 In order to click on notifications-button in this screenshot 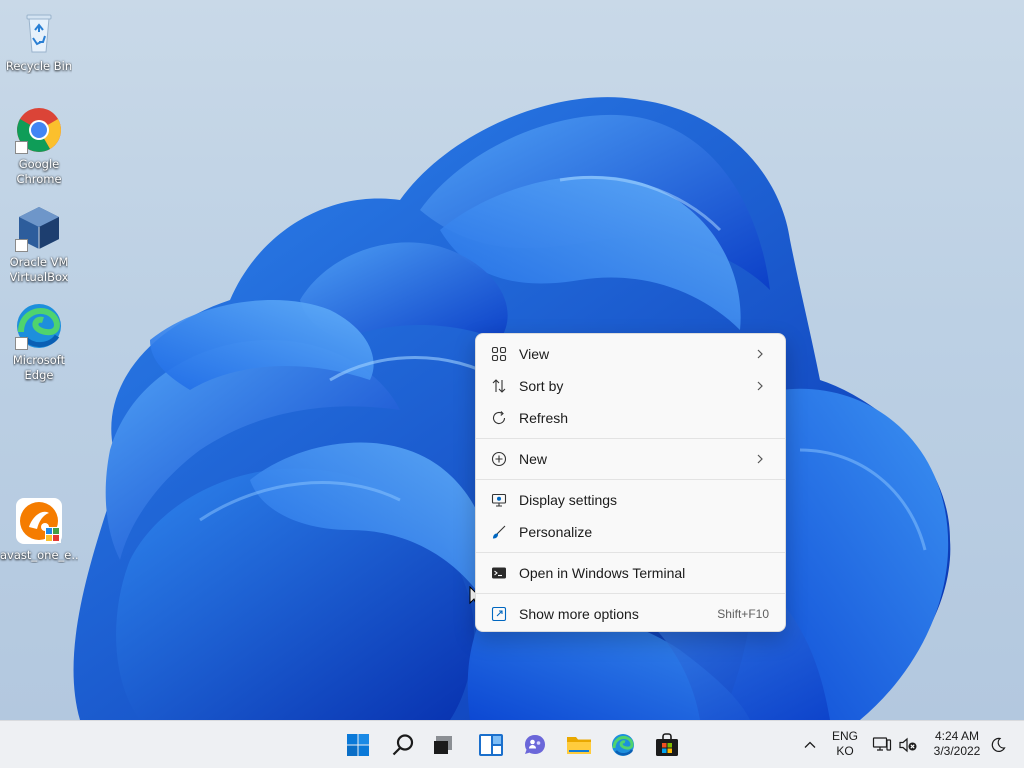, I will do `click(998, 745)`.